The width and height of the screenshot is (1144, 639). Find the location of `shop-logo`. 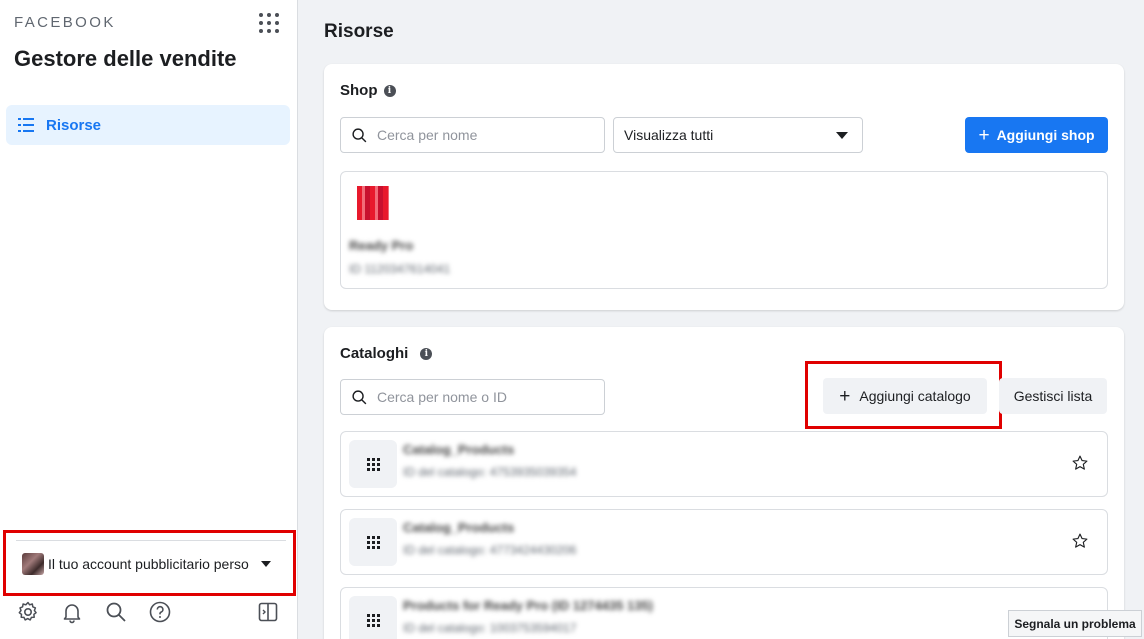

shop-logo is located at coordinates (373, 203).